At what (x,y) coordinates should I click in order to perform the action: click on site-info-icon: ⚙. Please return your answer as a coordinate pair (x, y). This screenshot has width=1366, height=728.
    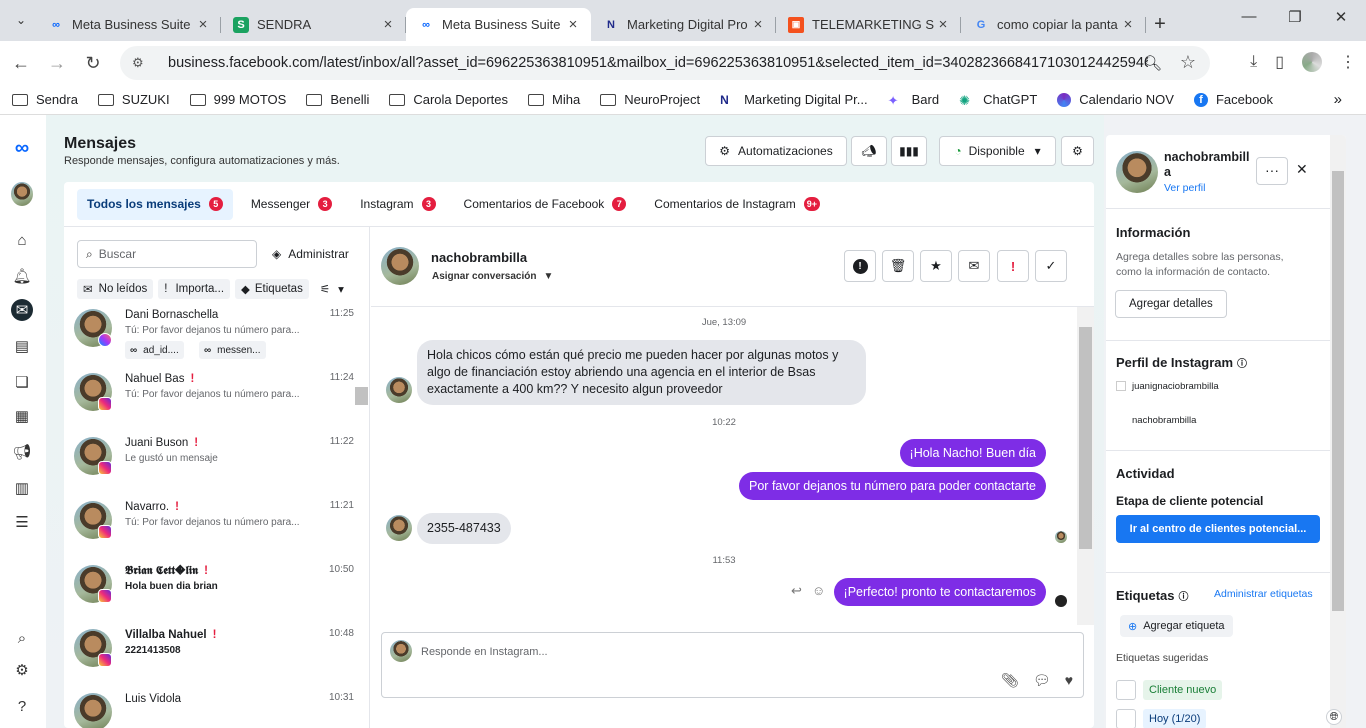
    Looking at the image, I should click on (141, 63).